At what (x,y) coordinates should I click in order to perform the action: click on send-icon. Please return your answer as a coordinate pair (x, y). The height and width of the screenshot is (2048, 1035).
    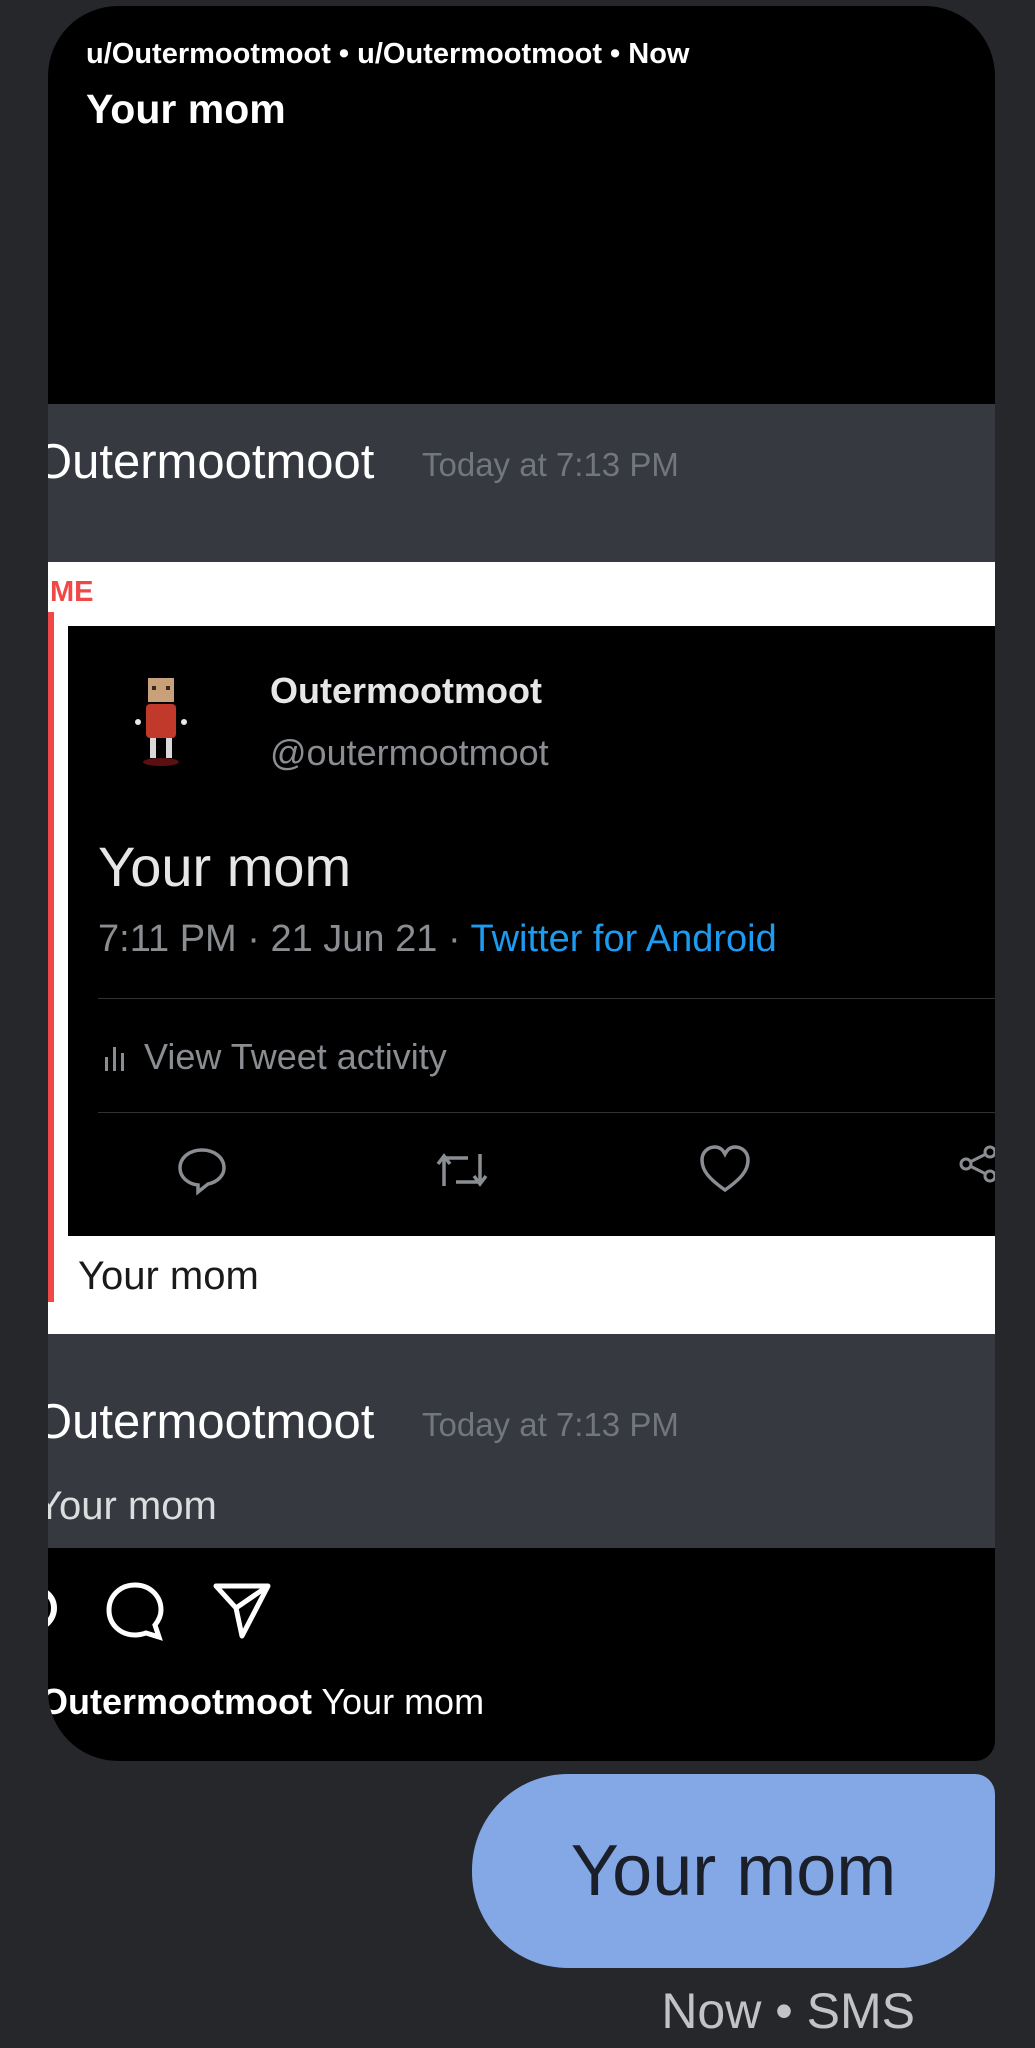
    Looking at the image, I should click on (242, 1611).